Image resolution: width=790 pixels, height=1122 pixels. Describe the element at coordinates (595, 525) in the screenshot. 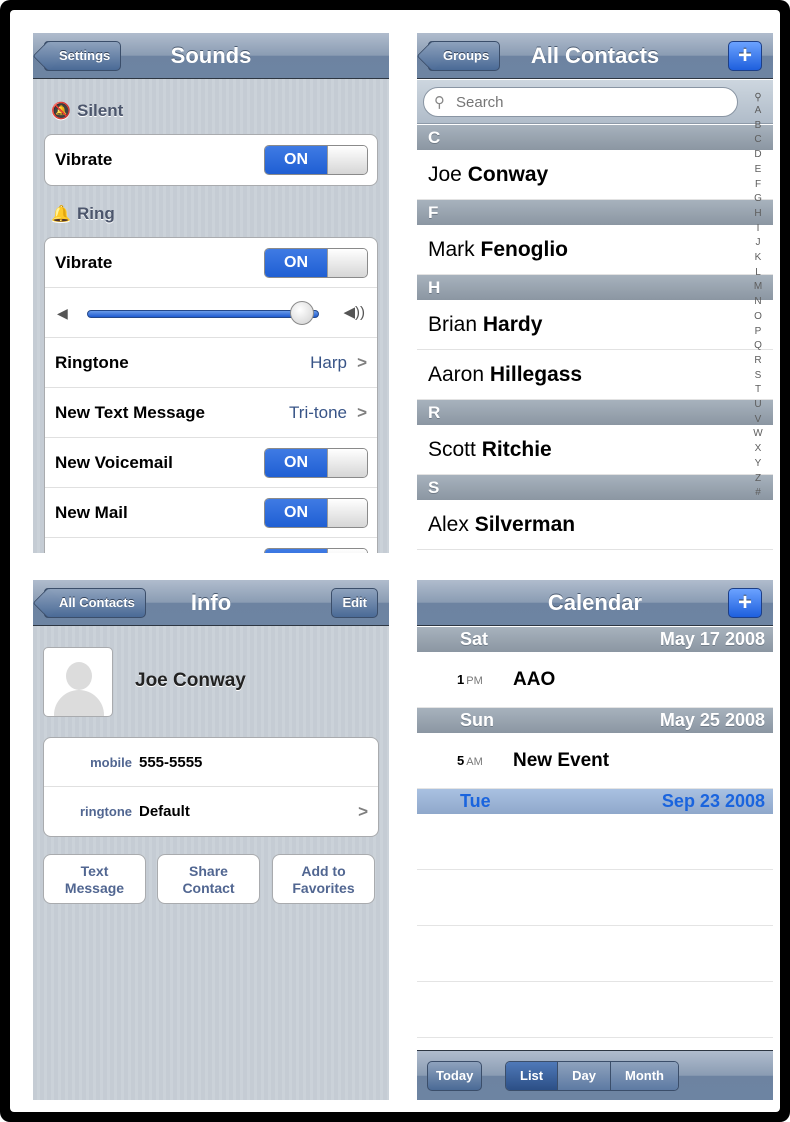

I see `contact-row: Alex Silverman` at that location.